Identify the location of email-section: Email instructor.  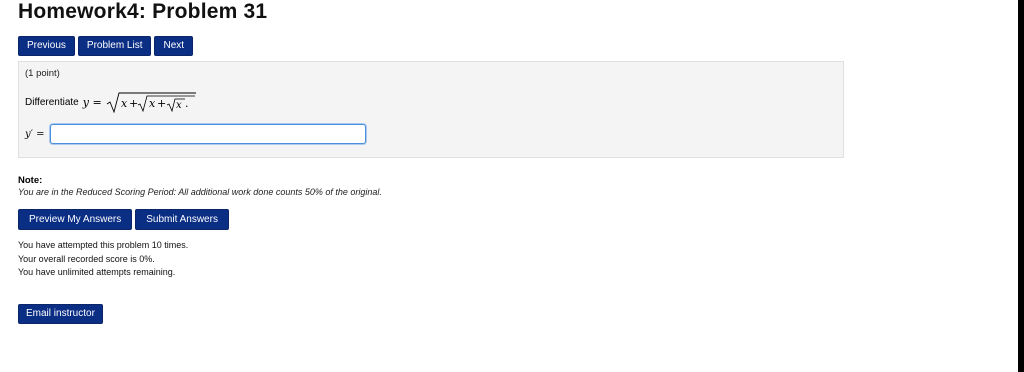
(60, 313).